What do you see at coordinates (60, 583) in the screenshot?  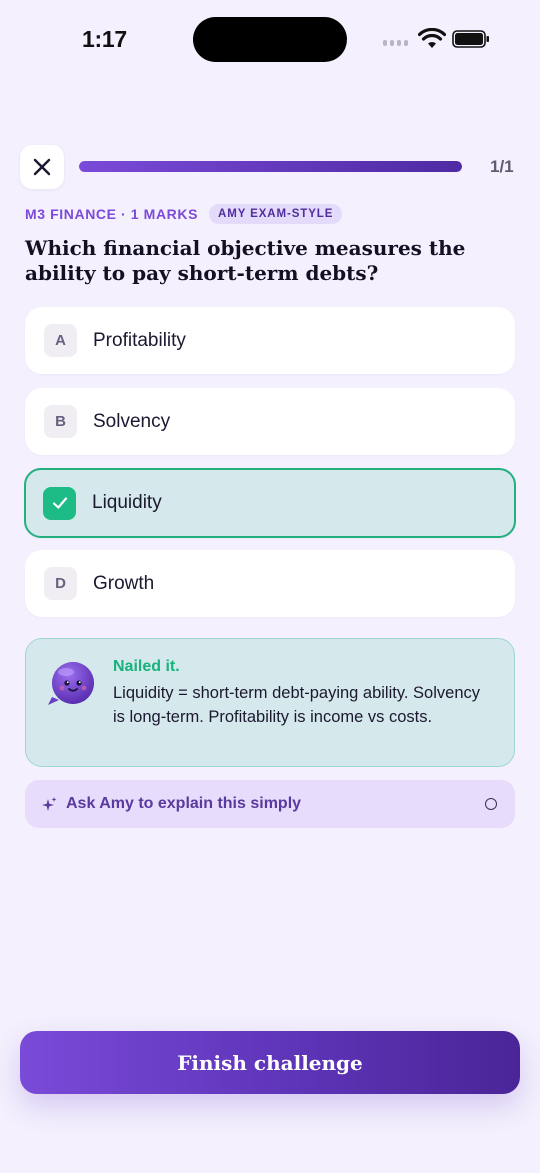 I see `option-letter: D` at bounding box center [60, 583].